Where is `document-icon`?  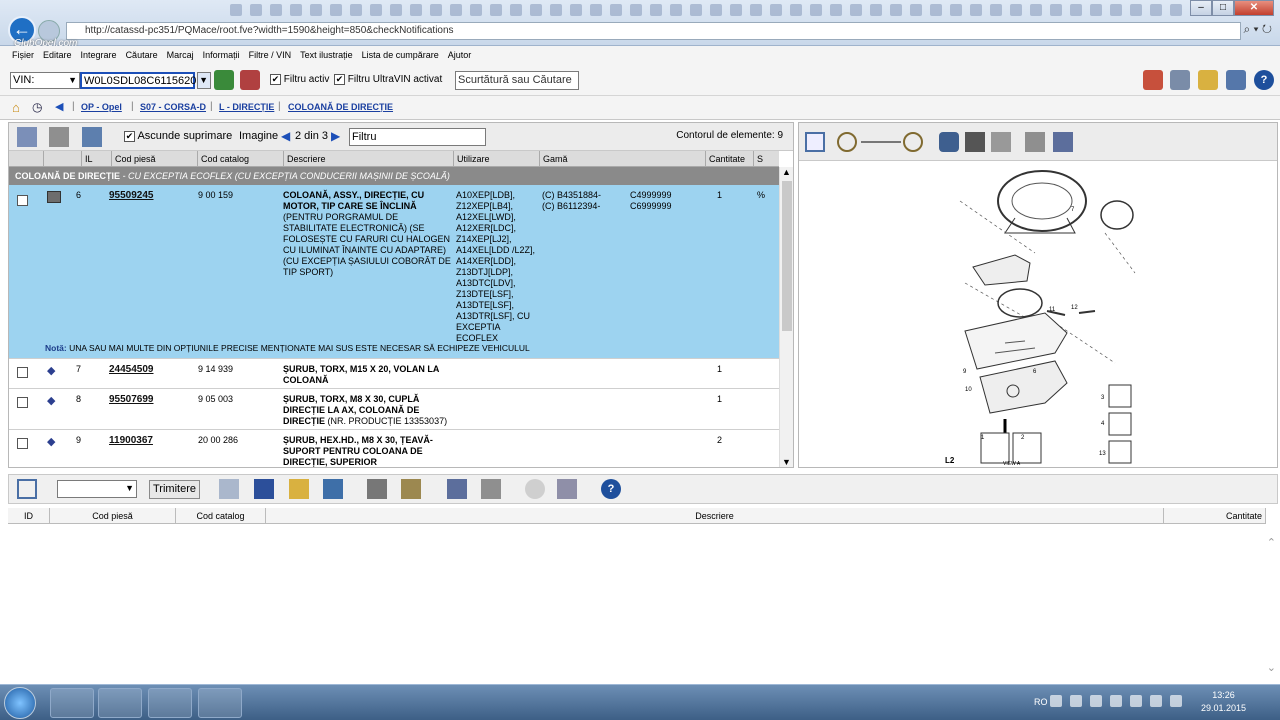
document-icon is located at coordinates (54, 197).